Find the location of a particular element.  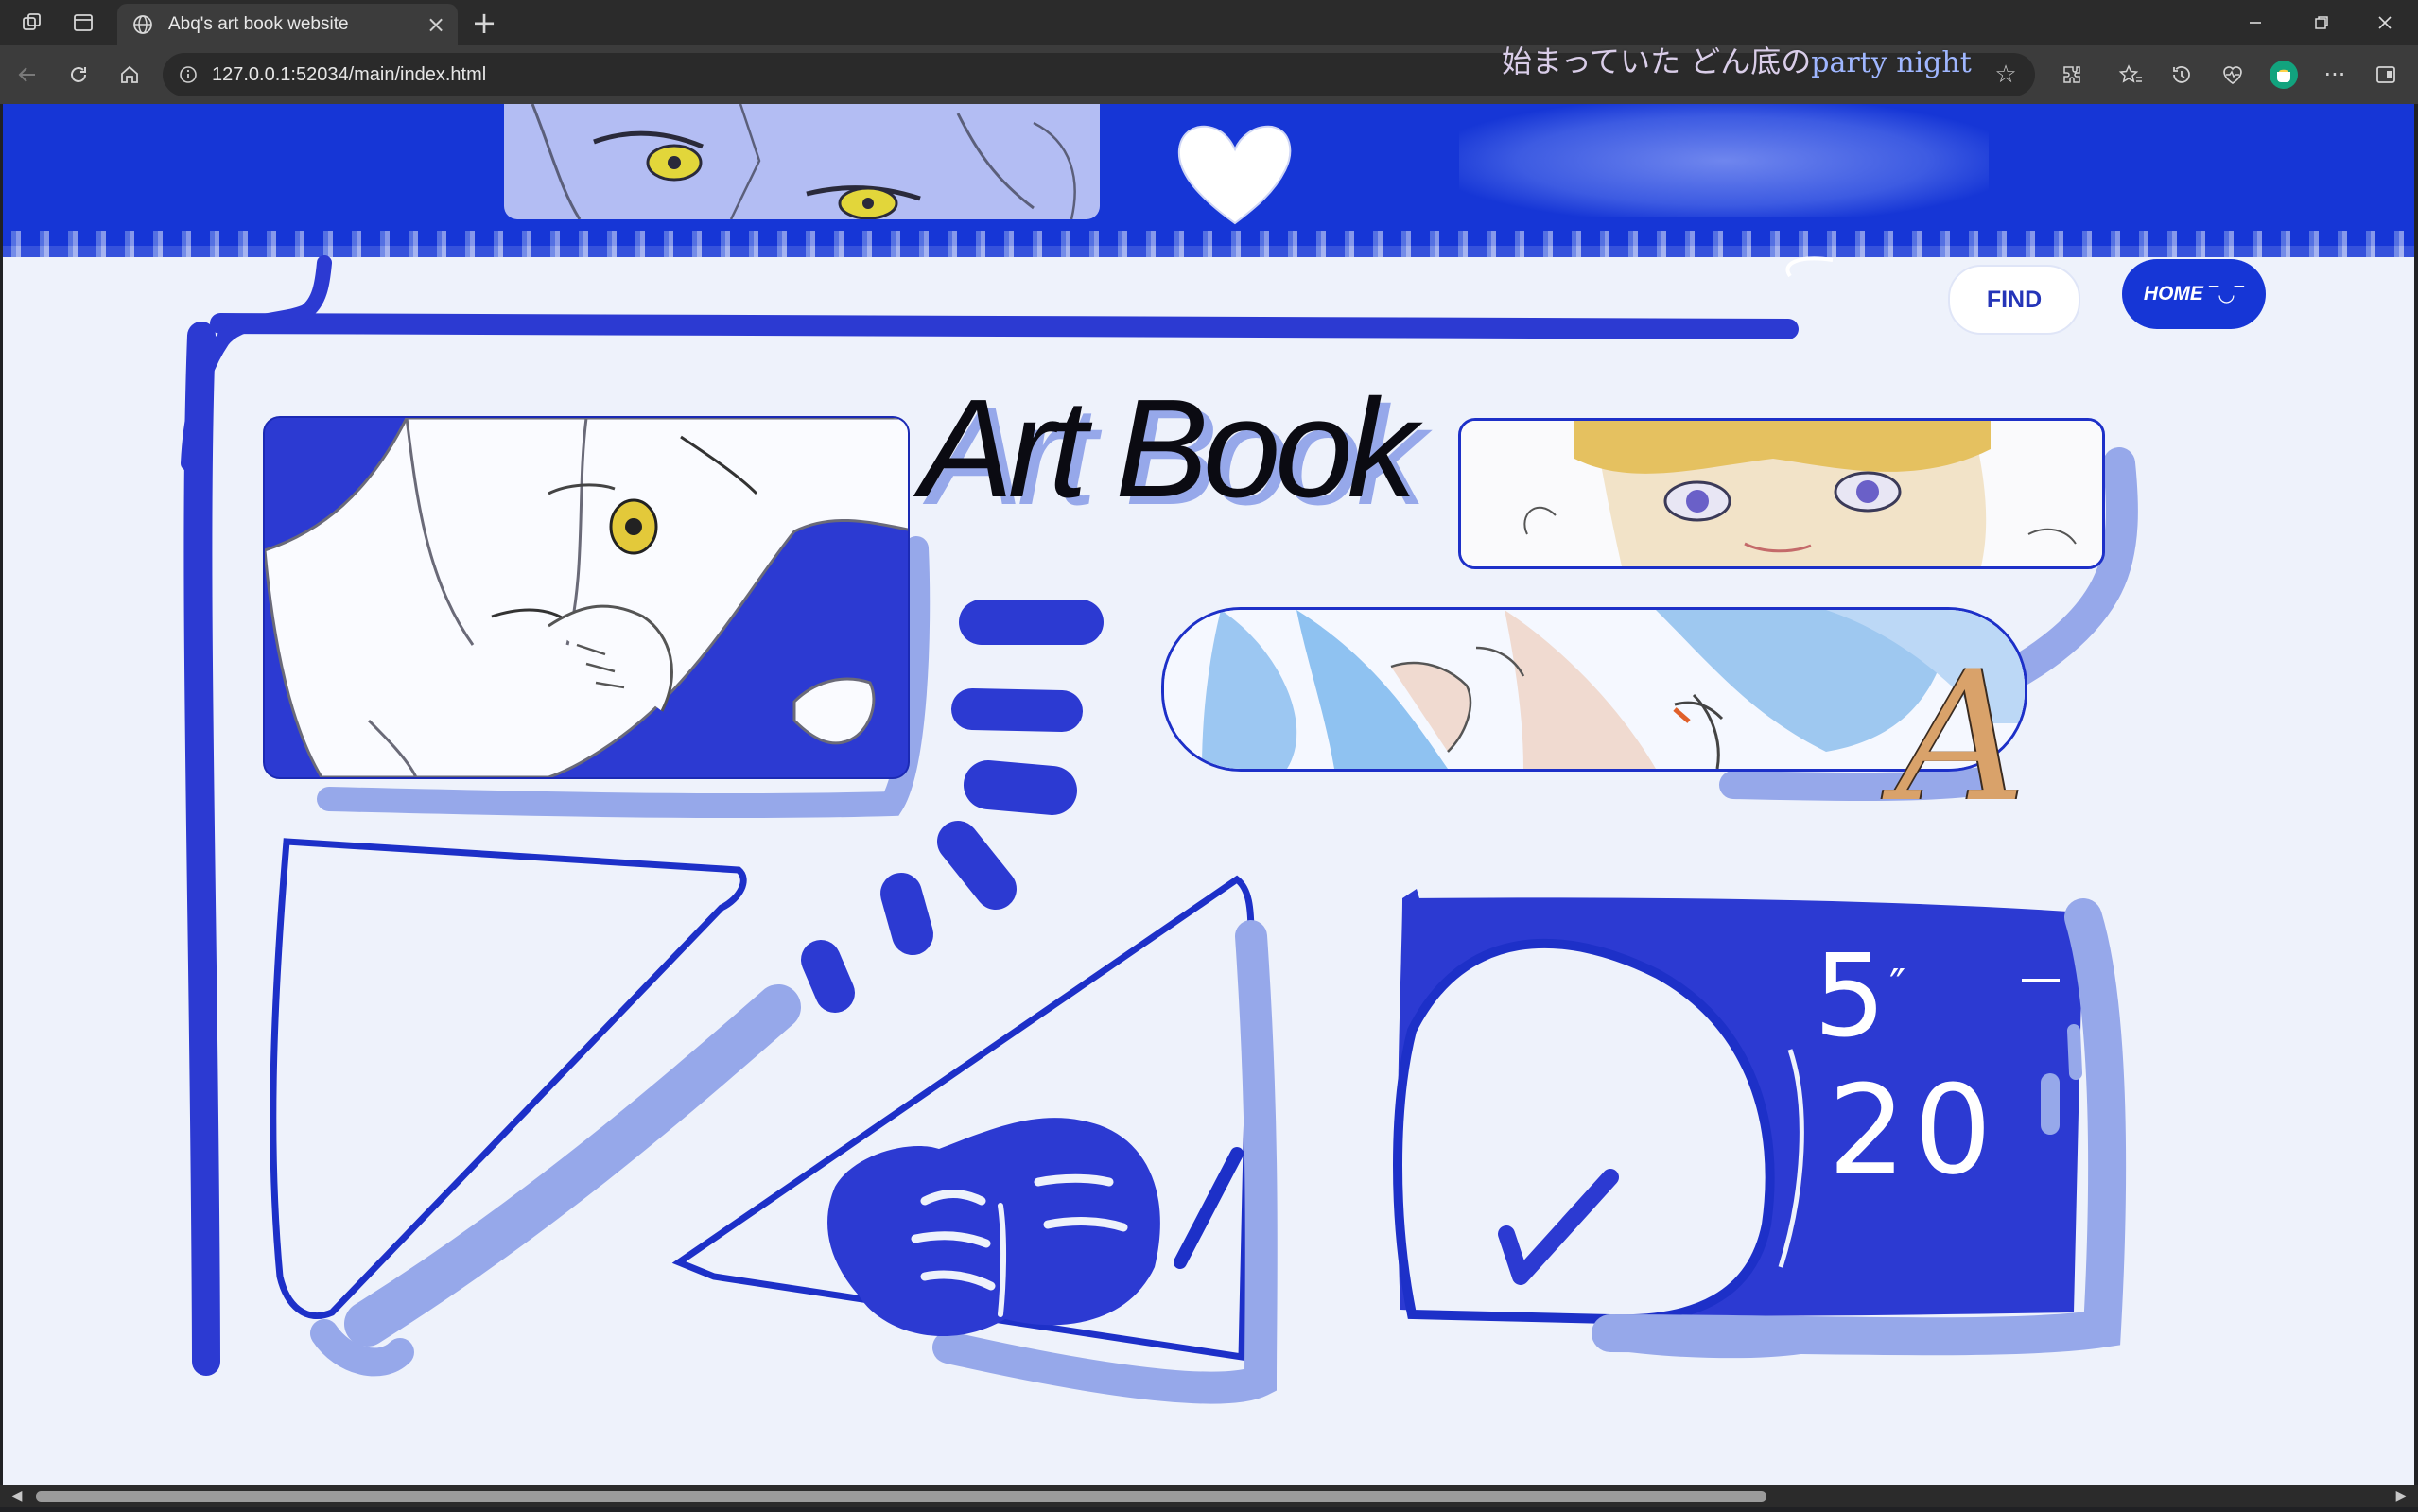

board-text-top: 5 is located at coordinates (1850, 997).